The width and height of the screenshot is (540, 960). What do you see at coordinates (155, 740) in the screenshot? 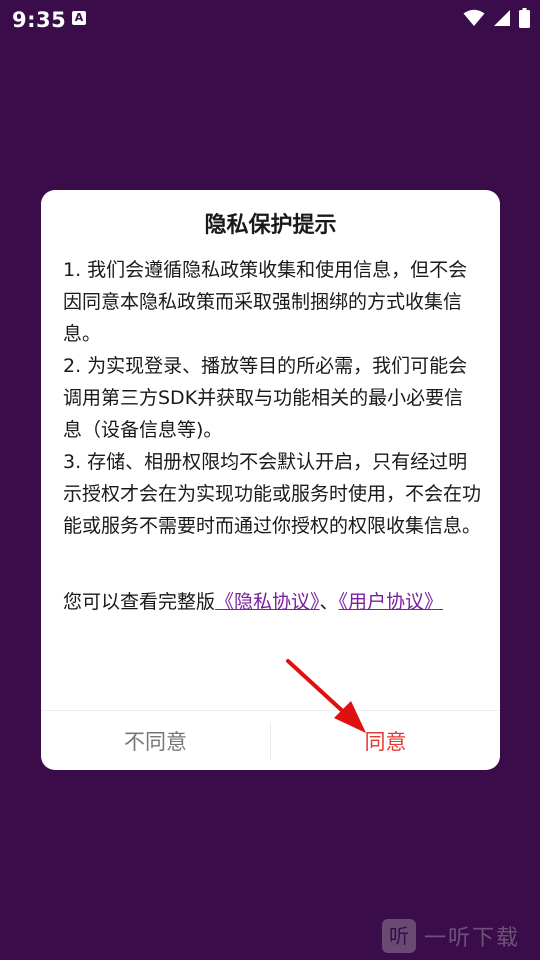
I see `disagree-button: 不同意` at bounding box center [155, 740].